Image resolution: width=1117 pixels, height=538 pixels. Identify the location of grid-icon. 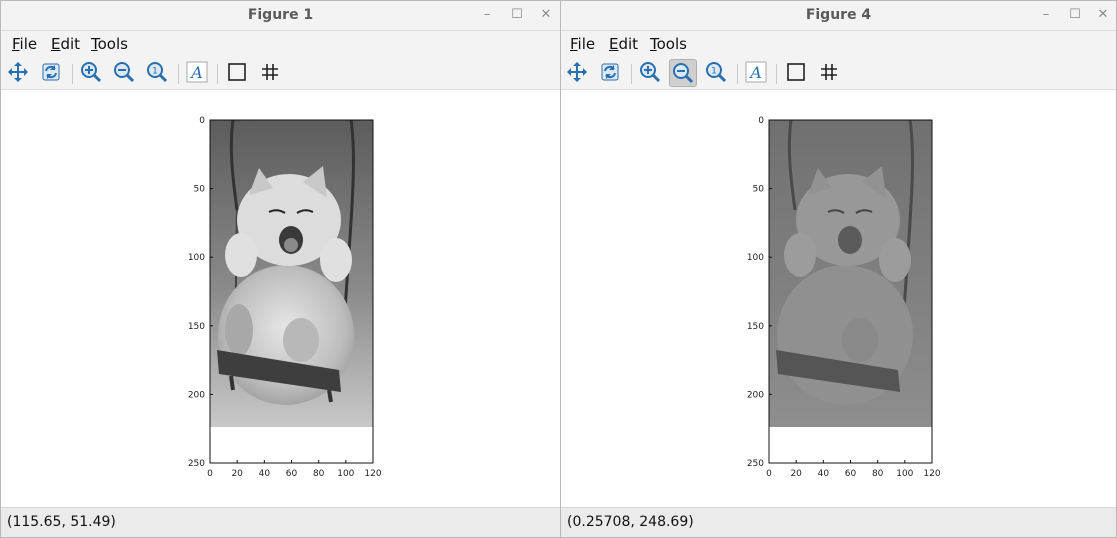
(270, 72).